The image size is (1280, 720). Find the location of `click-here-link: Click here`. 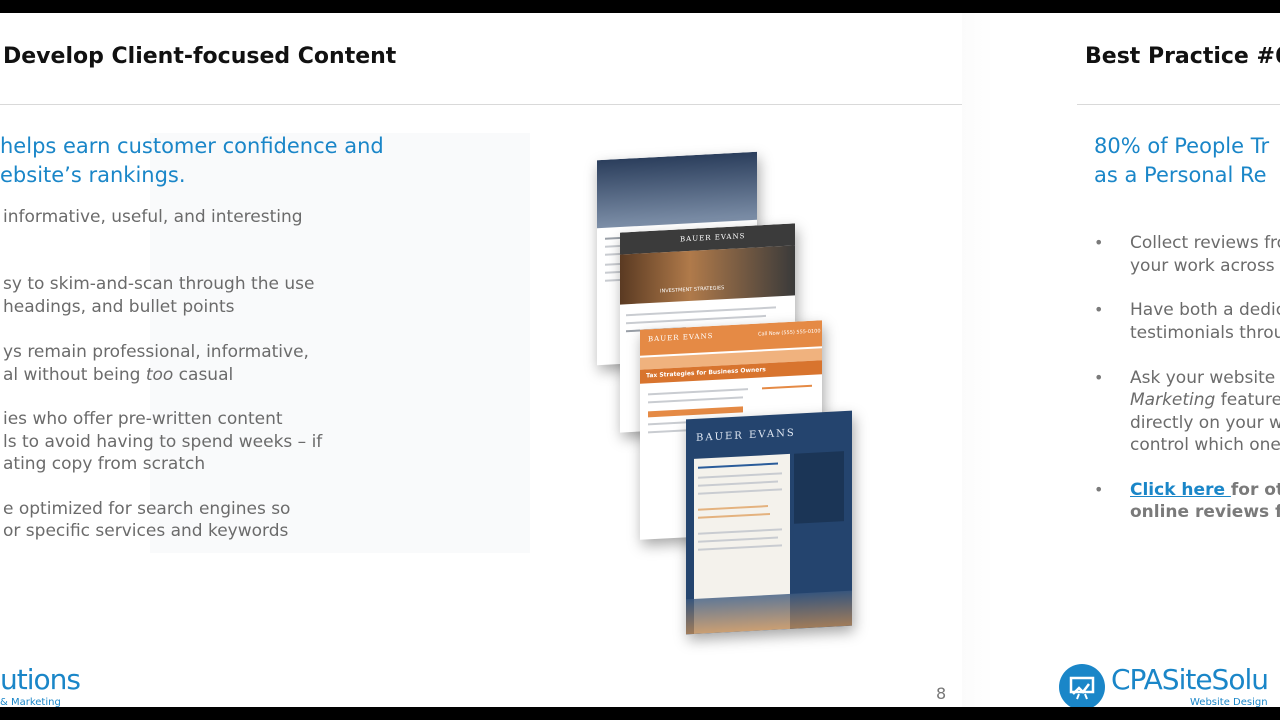

click-here-link: Click here is located at coordinates (1180, 490).